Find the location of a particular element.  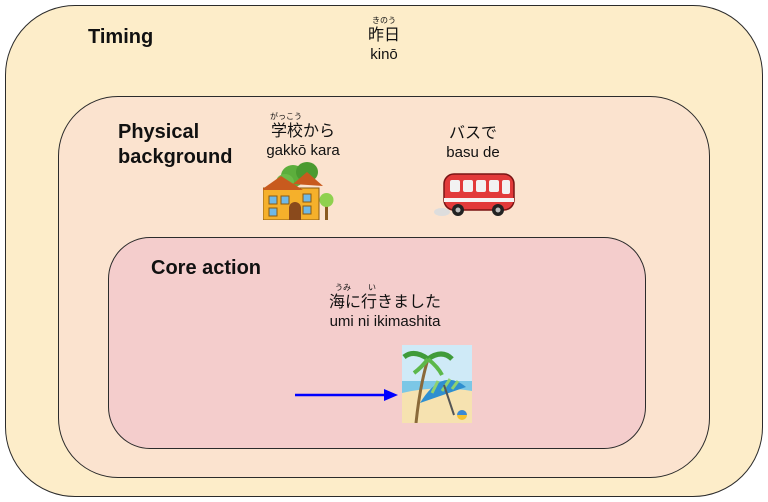

bus-word: バスで basu de is located at coordinates (473, 143).